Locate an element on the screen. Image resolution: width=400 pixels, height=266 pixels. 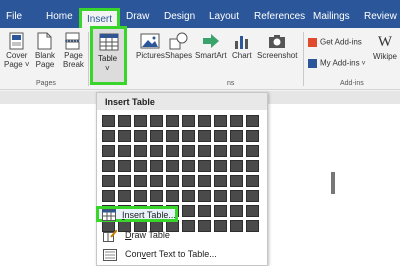
table-button: Table ˅ is located at coordinates (108, 55).